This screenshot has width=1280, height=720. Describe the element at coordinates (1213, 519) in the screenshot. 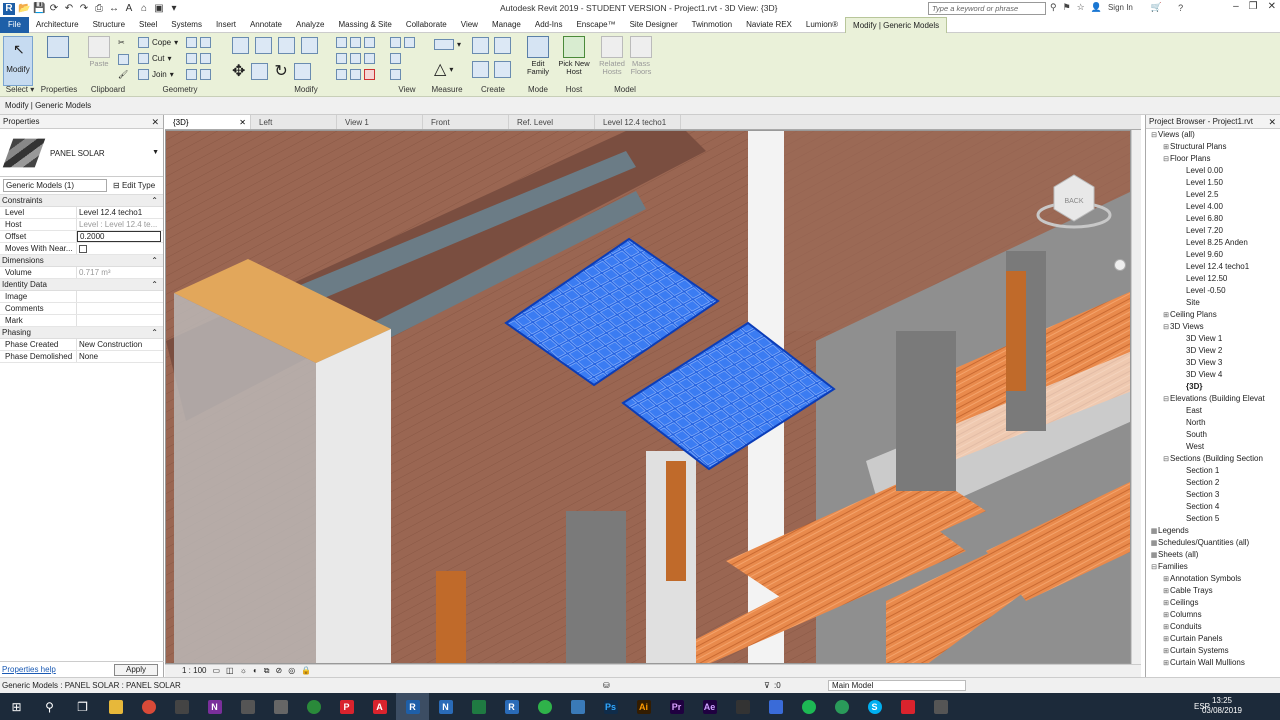

I see `browser-item: Section 5` at that location.